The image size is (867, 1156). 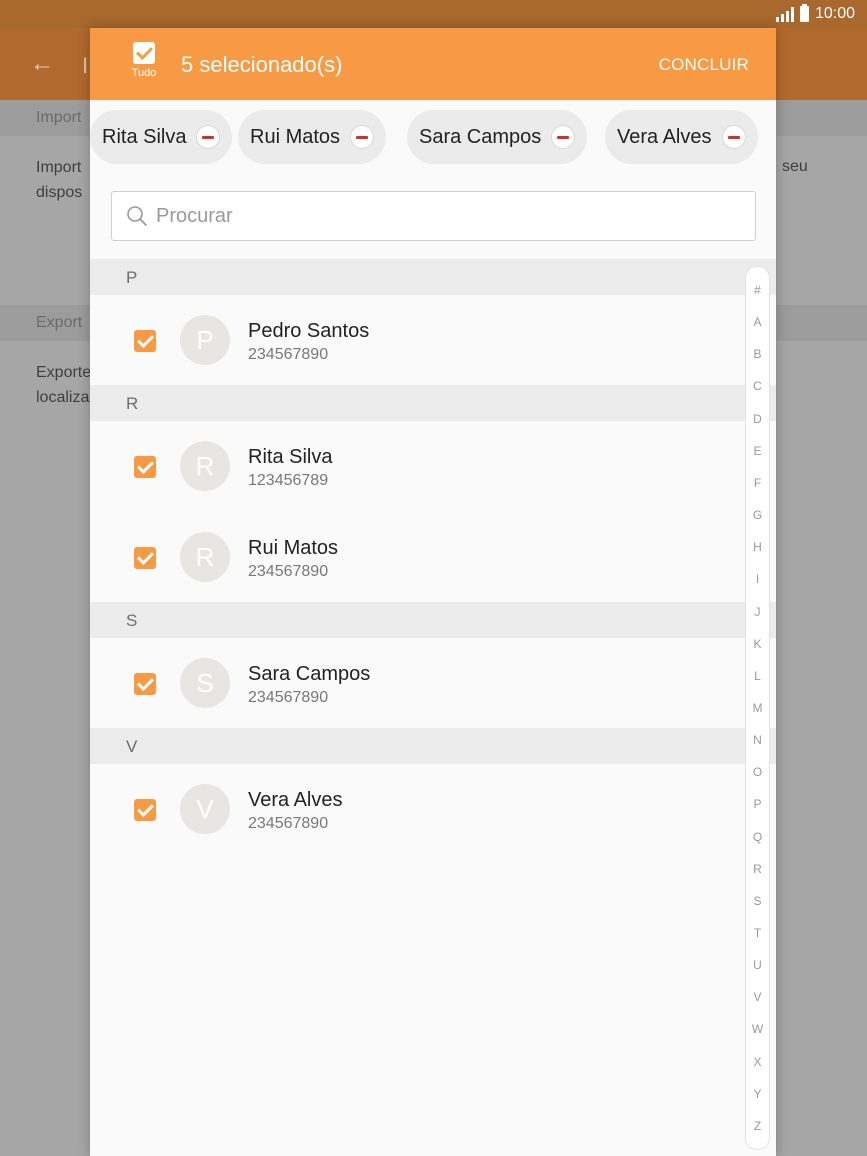 I want to click on alphabet-index-scroller: # A B C D E F G H I J K L M N O P Q R S T U V W X Y Z, so click(x=757, y=708).